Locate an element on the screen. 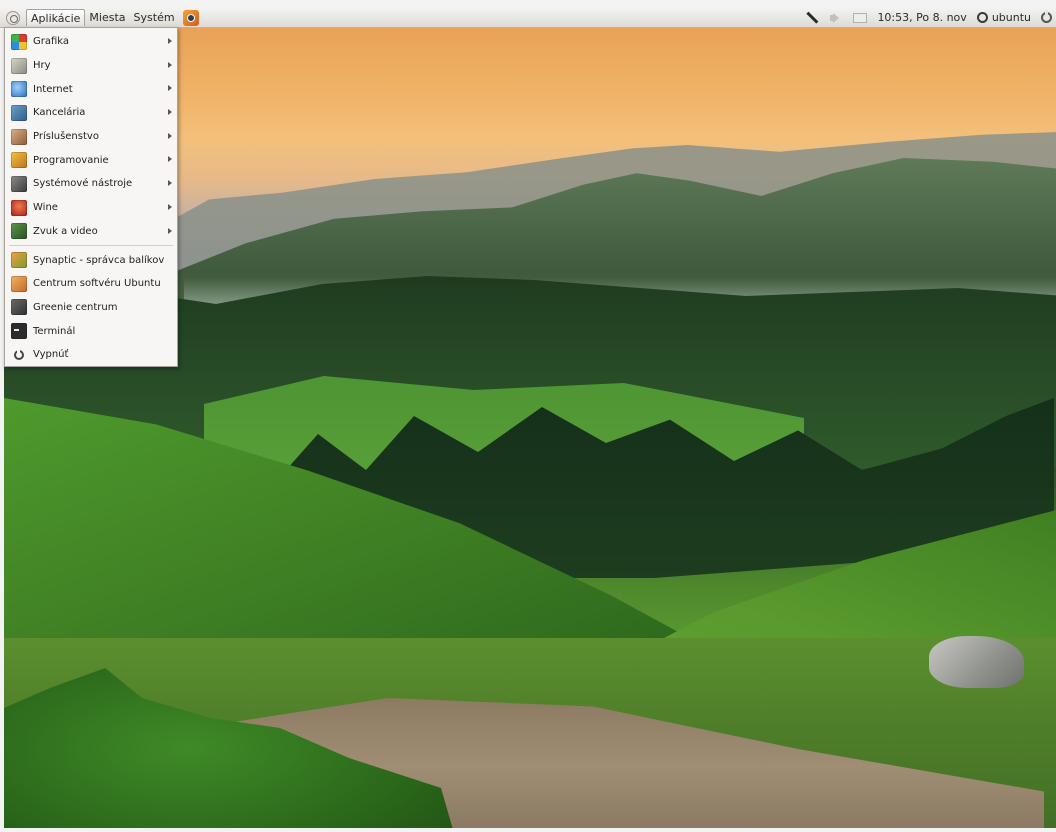  menu-aplikacie: Aplikácie is located at coordinates (56, 17).